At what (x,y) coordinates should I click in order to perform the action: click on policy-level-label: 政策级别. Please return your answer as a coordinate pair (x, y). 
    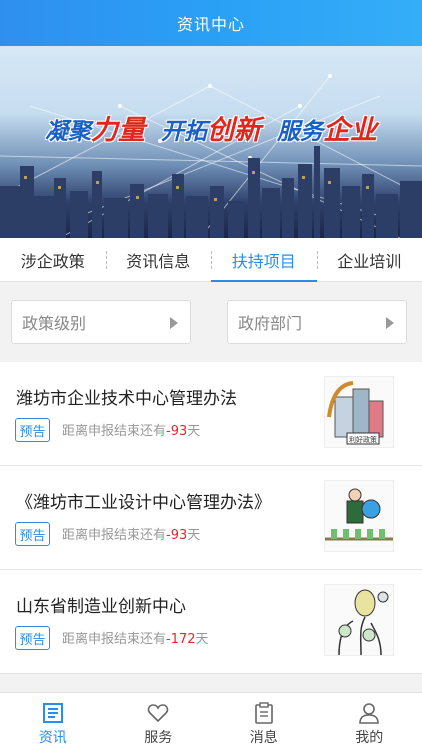
    Looking at the image, I should click on (54, 323).